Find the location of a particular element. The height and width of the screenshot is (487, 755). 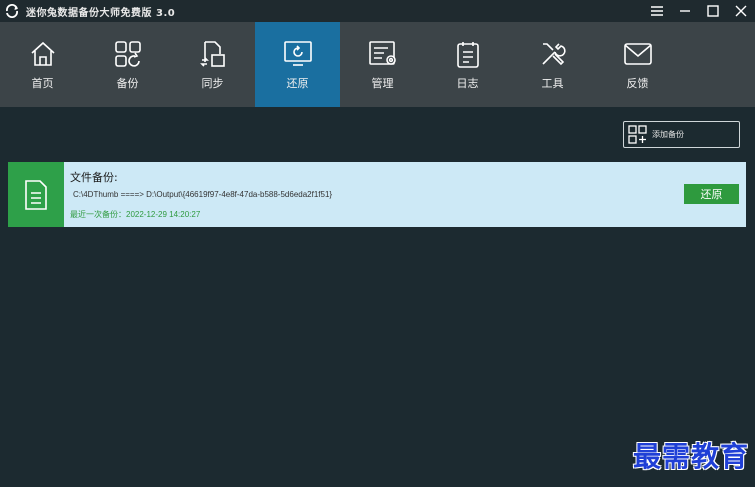

add-backup-label: 添加备份 is located at coordinates (668, 134).